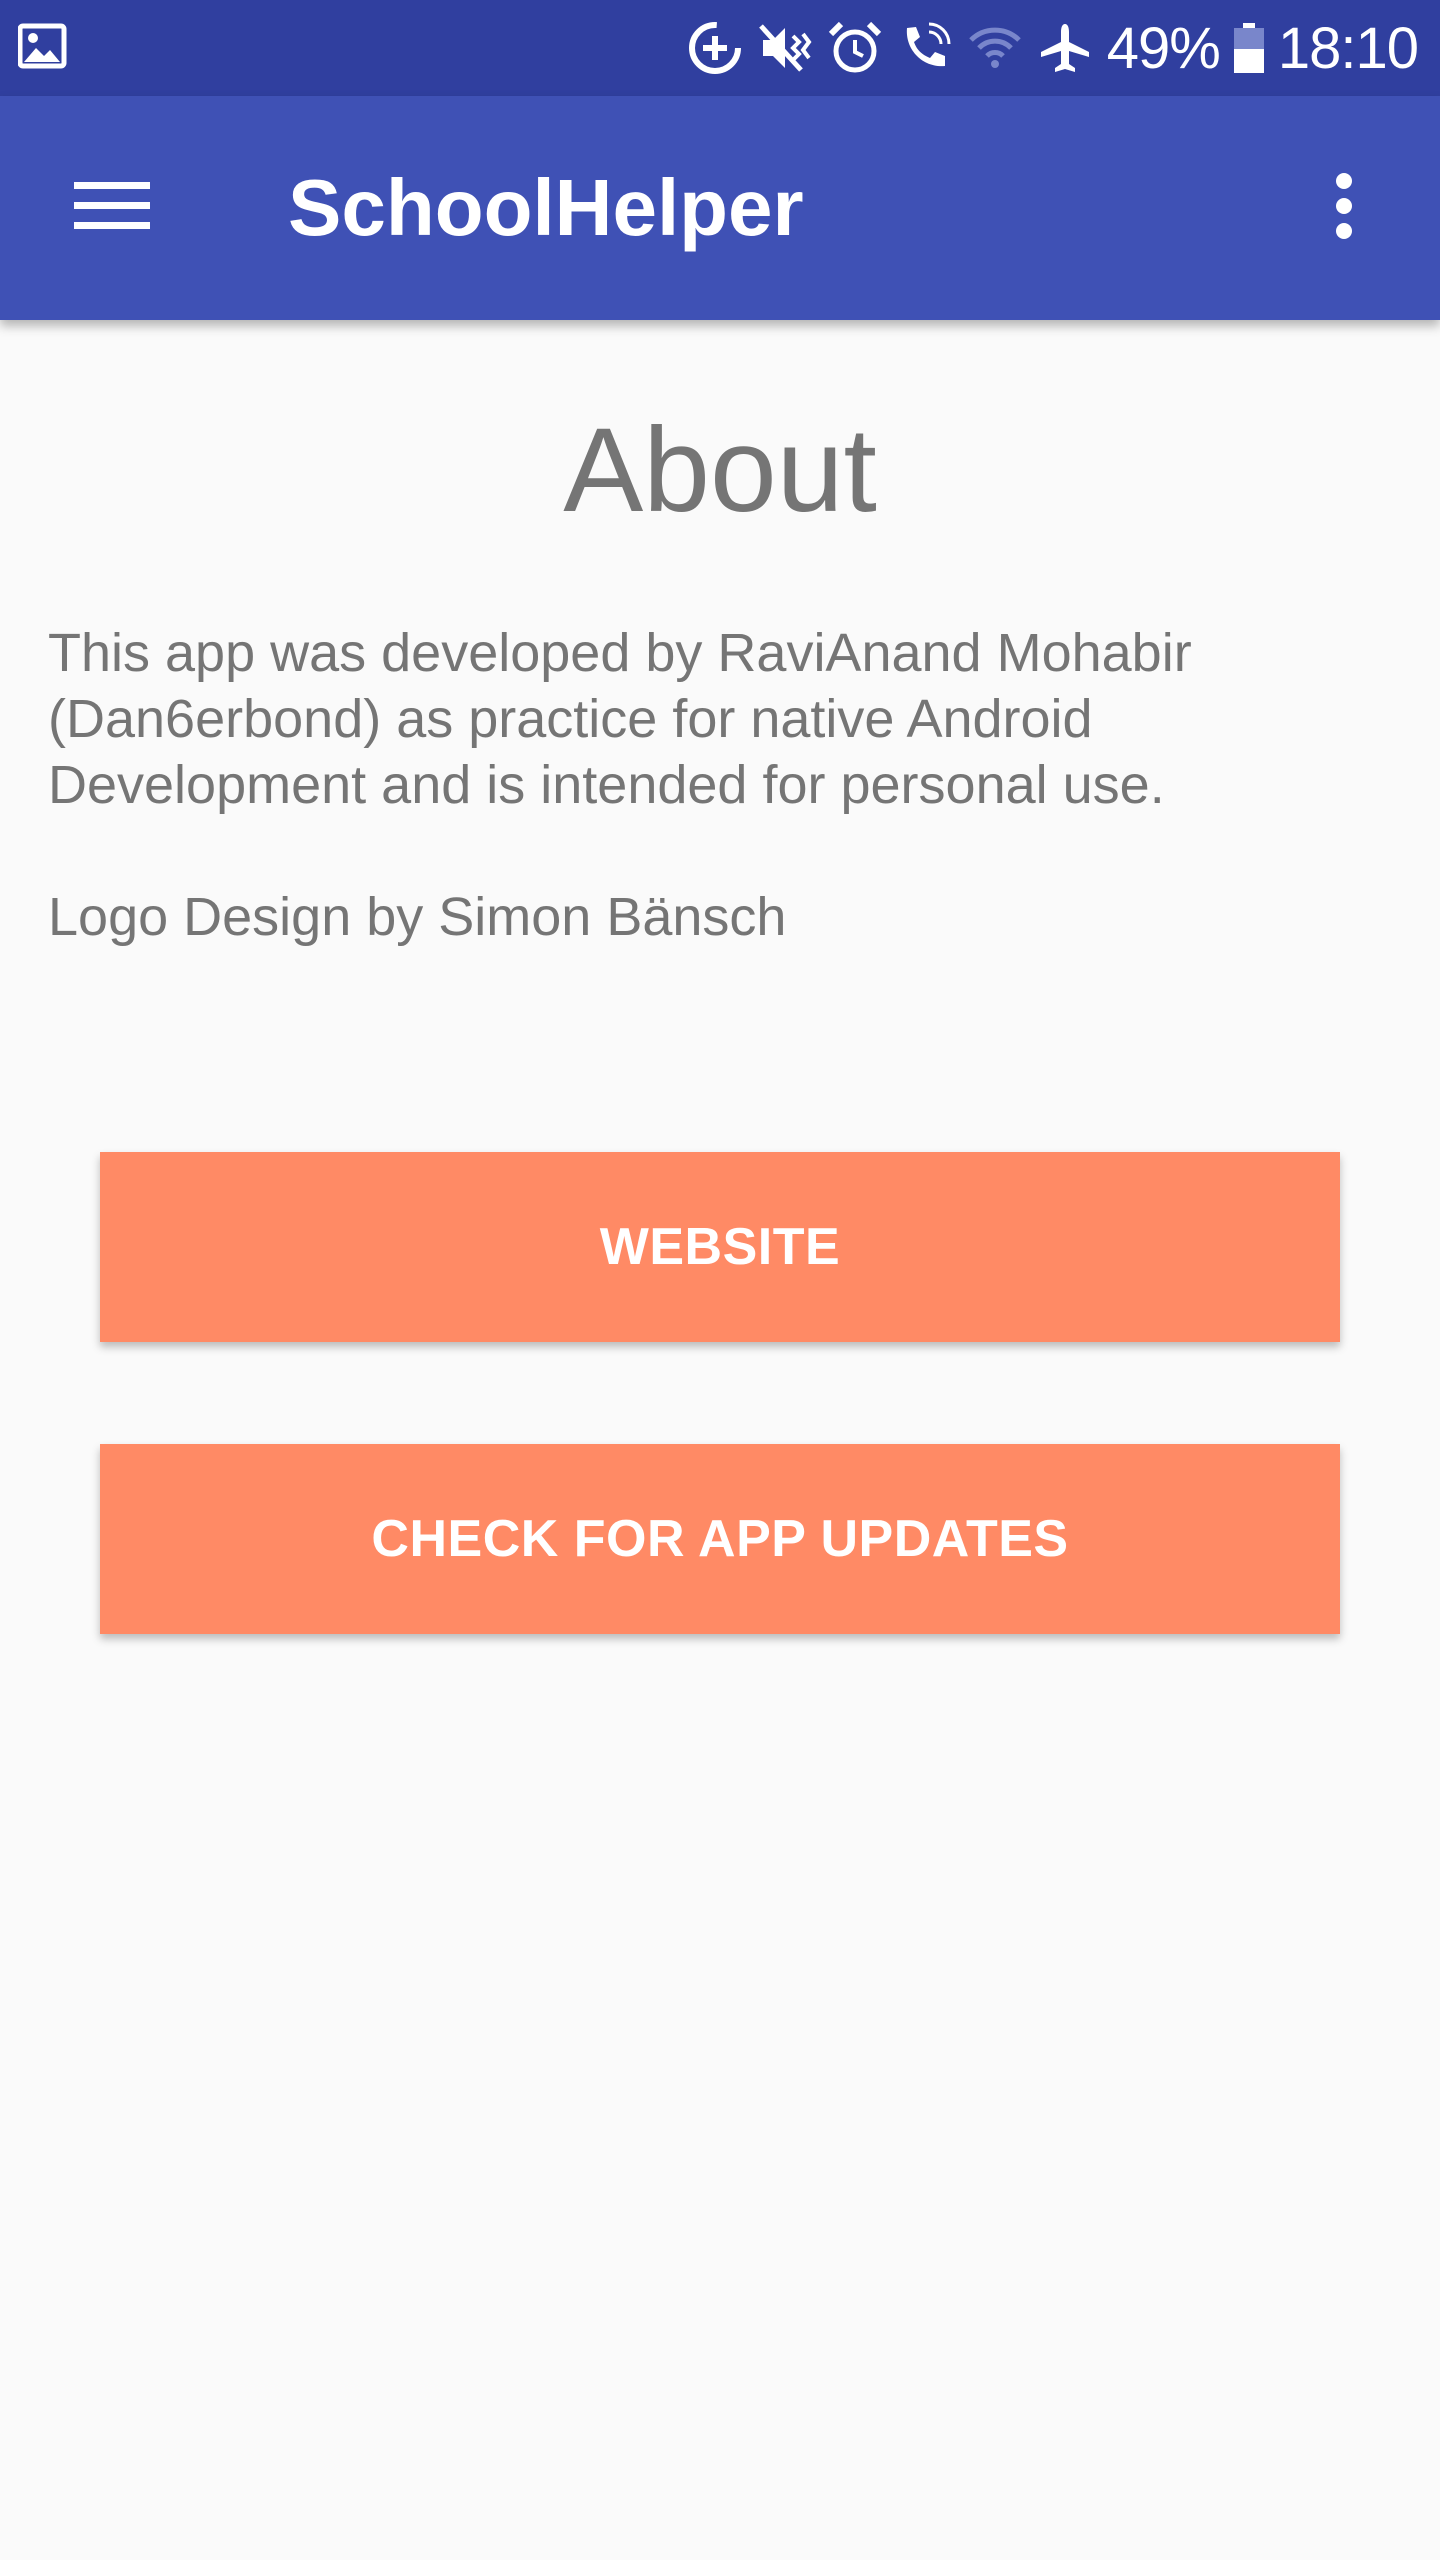  Describe the element at coordinates (715, 48) in the screenshot. I see `data-saver-icon` at that location.